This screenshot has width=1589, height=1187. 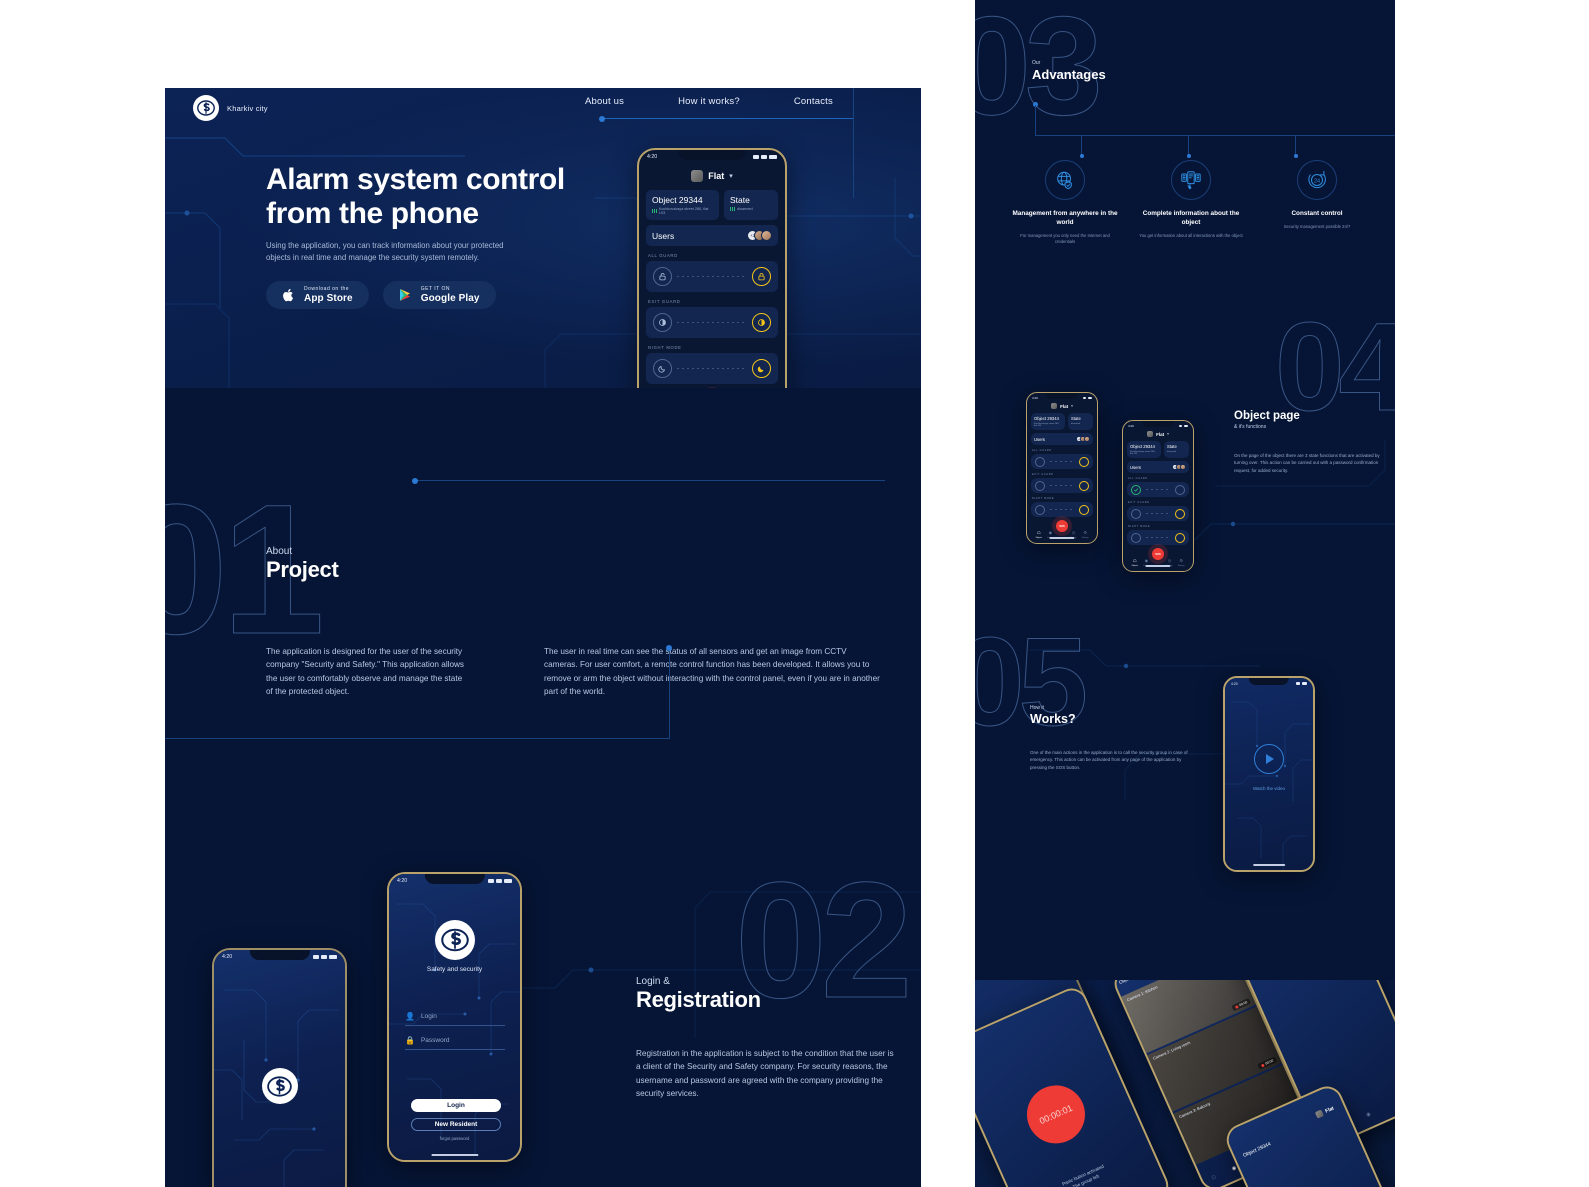 What do you see at coordinates (766, 235) in the screenshot?
I see `avatar` at bounding box center [766, 235].